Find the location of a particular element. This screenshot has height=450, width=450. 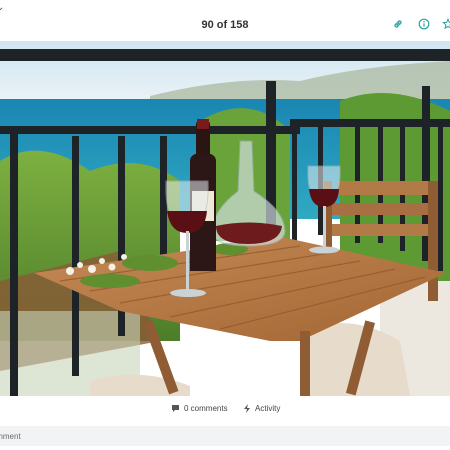

activity-button: Activity is located at coordinates (261, 408).